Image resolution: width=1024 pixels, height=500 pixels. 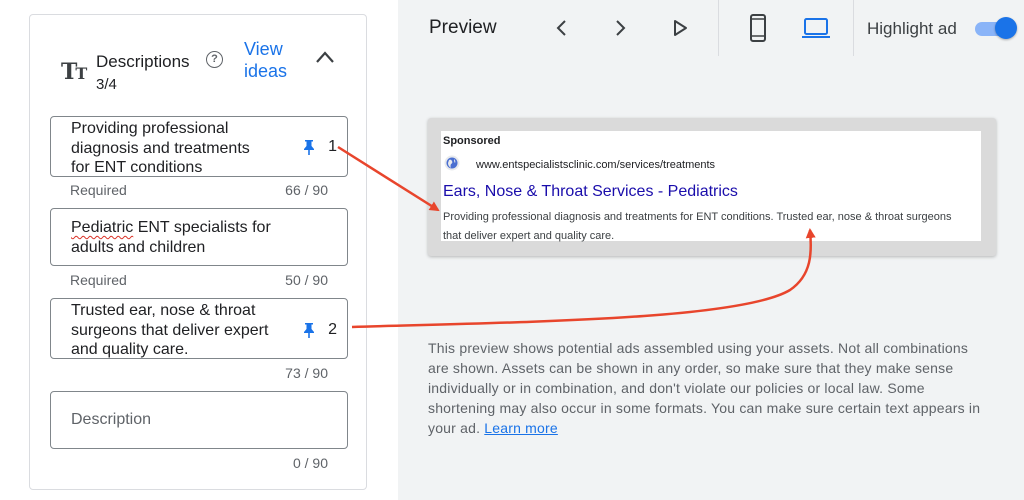 What do you see at coordinates (452, 163) in the screenshot?
I see `globe-icon` at bounding box center [452, 163].